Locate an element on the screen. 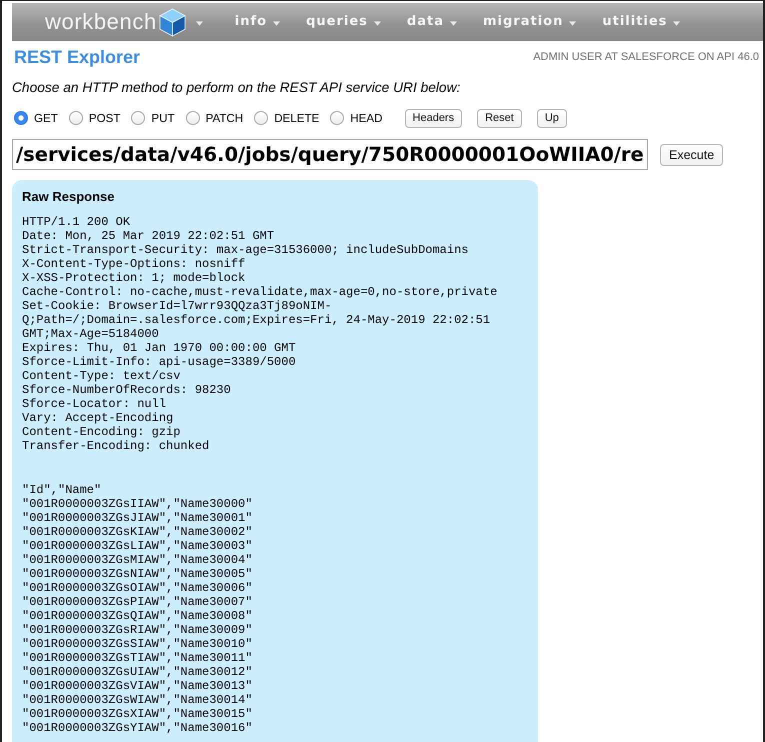 This screenshot has width=765, height=742. response-header-line: X-Content-Type-Options: nosniff is located at coordinates (134, 264).